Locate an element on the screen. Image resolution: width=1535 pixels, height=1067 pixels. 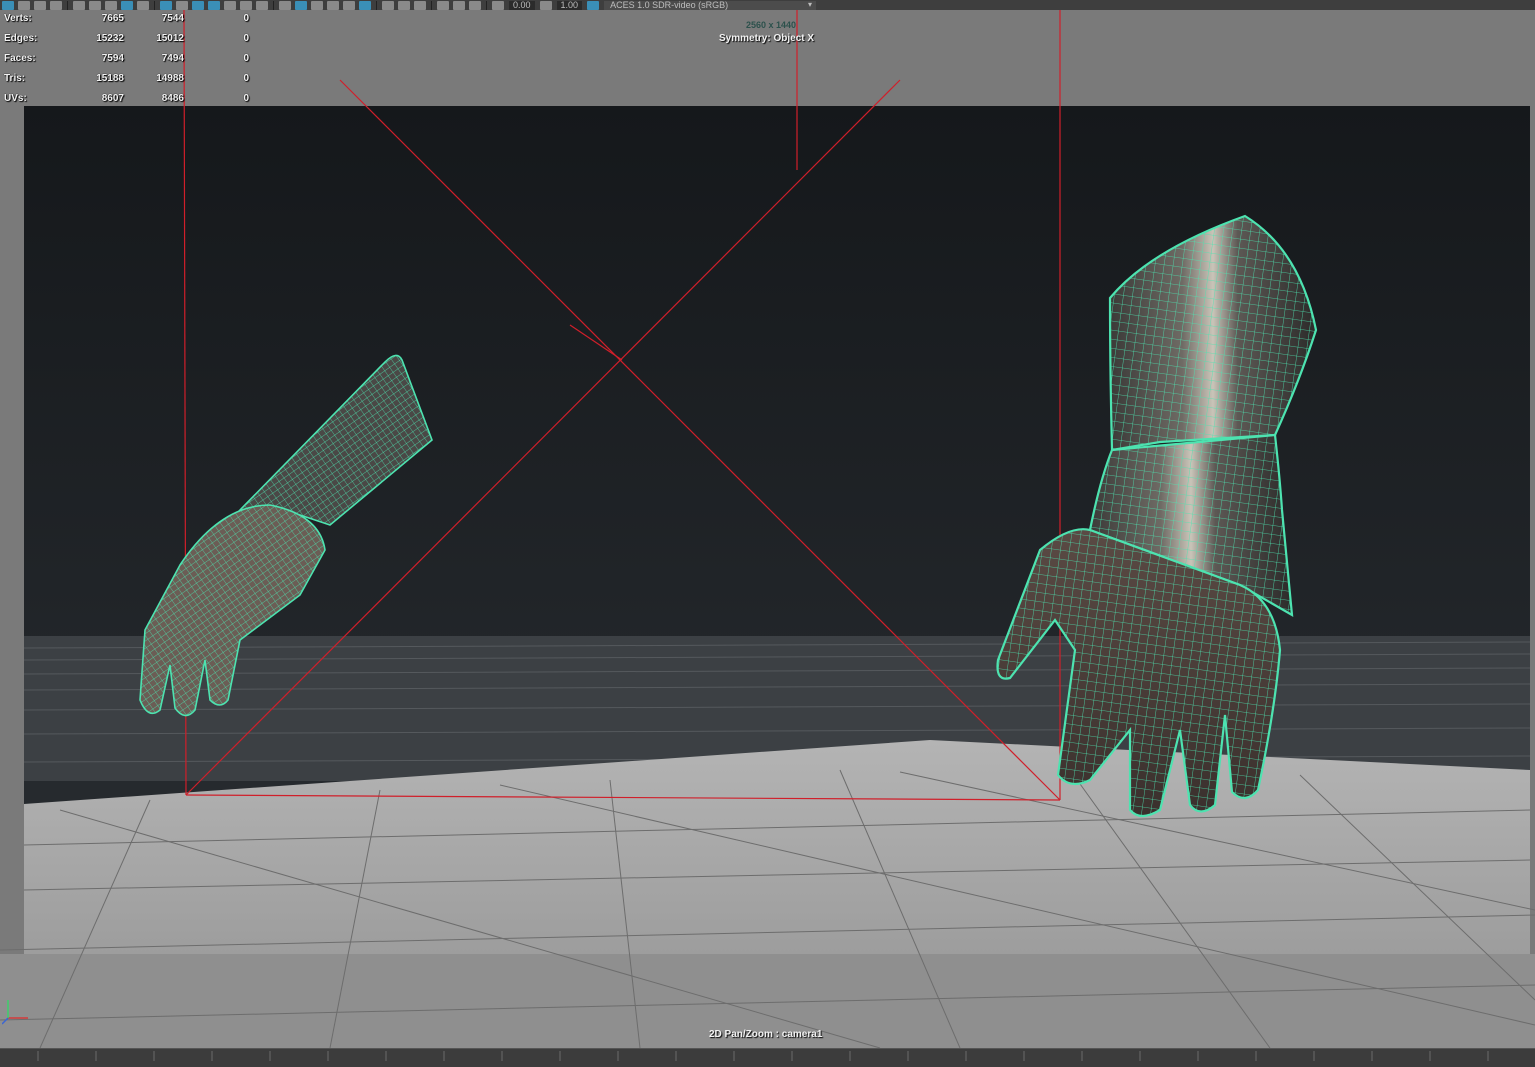
grid-icon is located at coordinates (166, 5).